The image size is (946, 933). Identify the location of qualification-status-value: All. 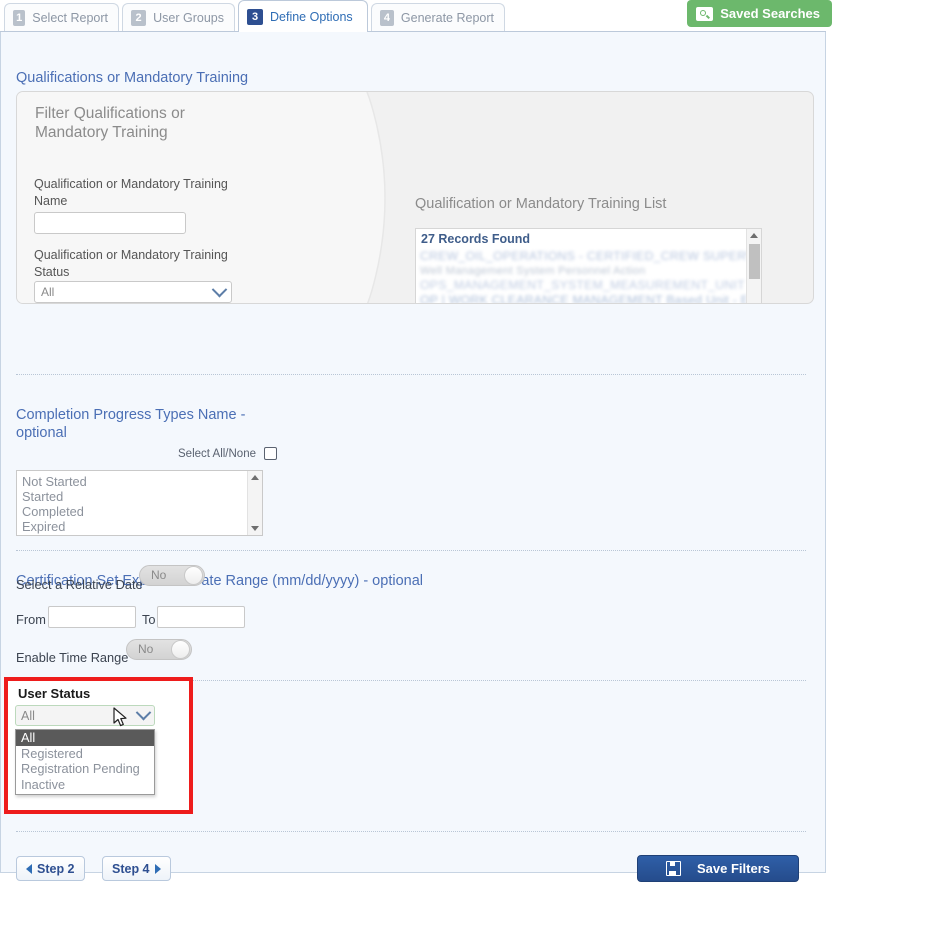
(48, 292).